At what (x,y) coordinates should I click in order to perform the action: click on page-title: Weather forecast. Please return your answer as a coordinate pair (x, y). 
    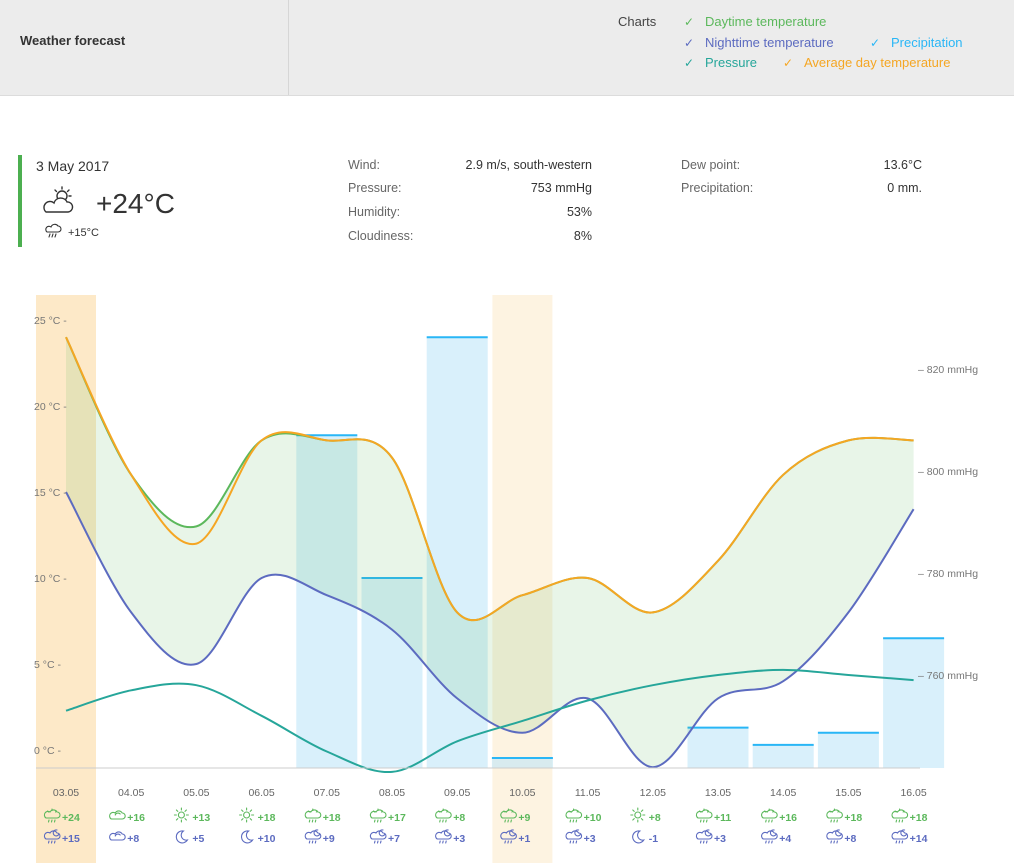
    Looking at the image, I should click on (73, 40).